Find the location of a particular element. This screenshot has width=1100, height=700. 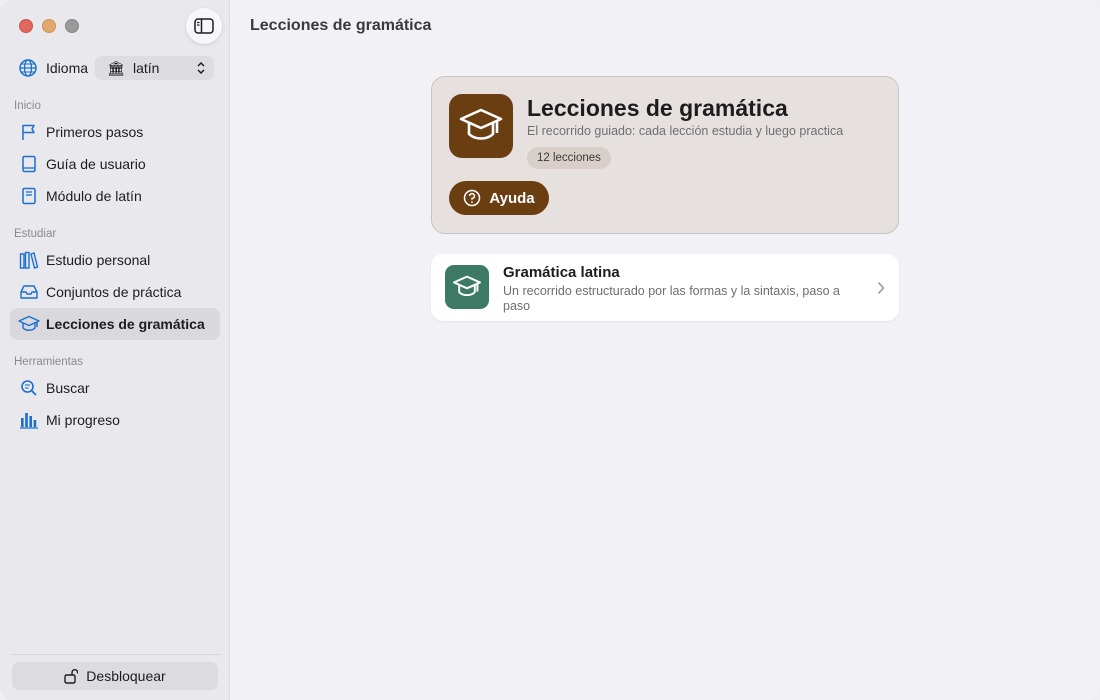

sidebar-item-label: Conjuntos de práctica is located at coordinates (114, 292).